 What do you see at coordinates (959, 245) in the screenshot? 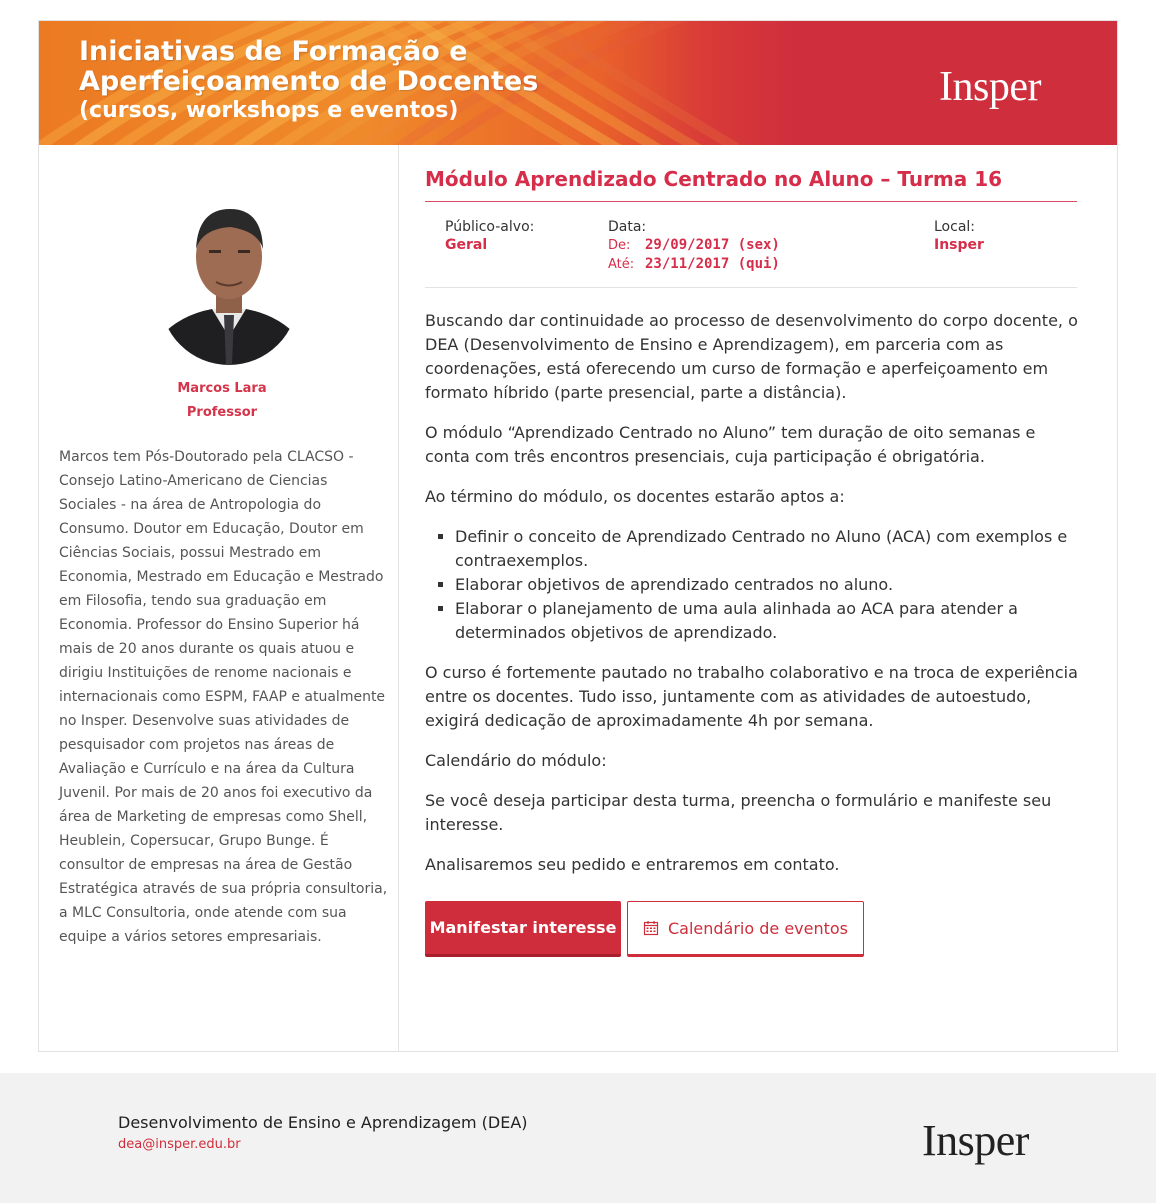
I see `place-value: Insper` at bounding box center [959, 245].